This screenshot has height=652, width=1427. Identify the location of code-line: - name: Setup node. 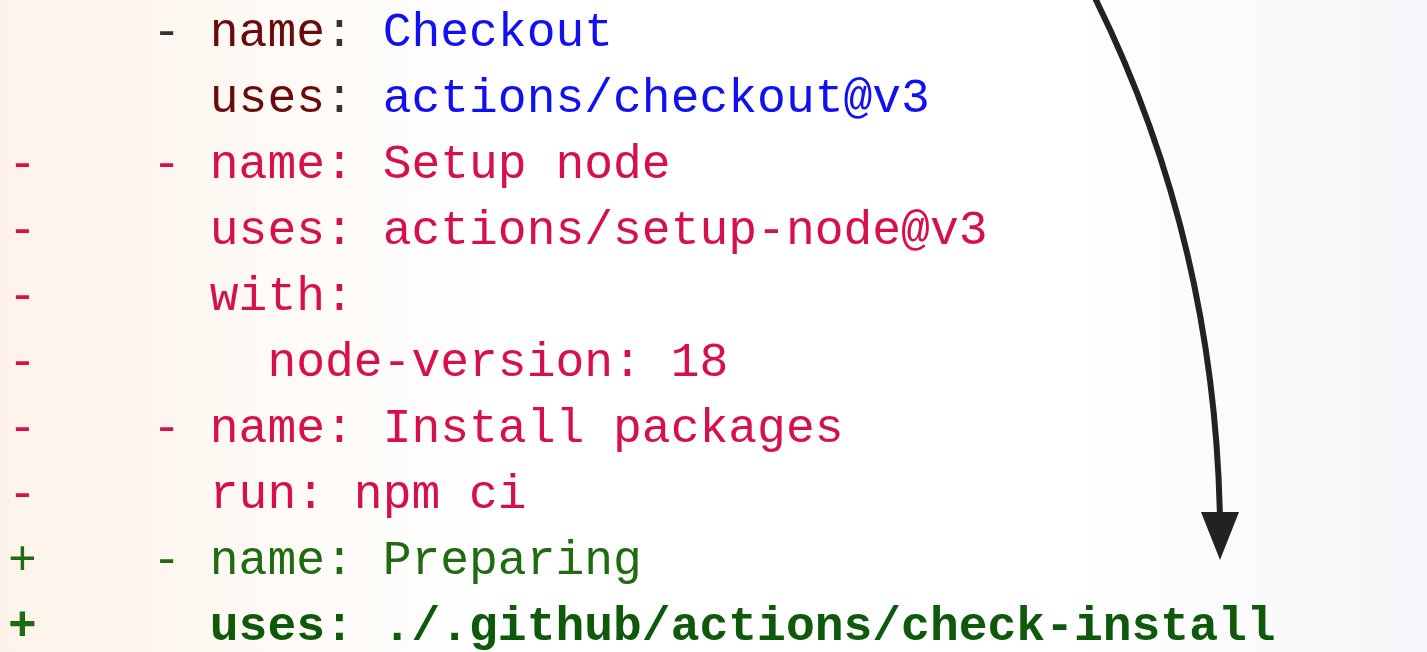
(411, 165).